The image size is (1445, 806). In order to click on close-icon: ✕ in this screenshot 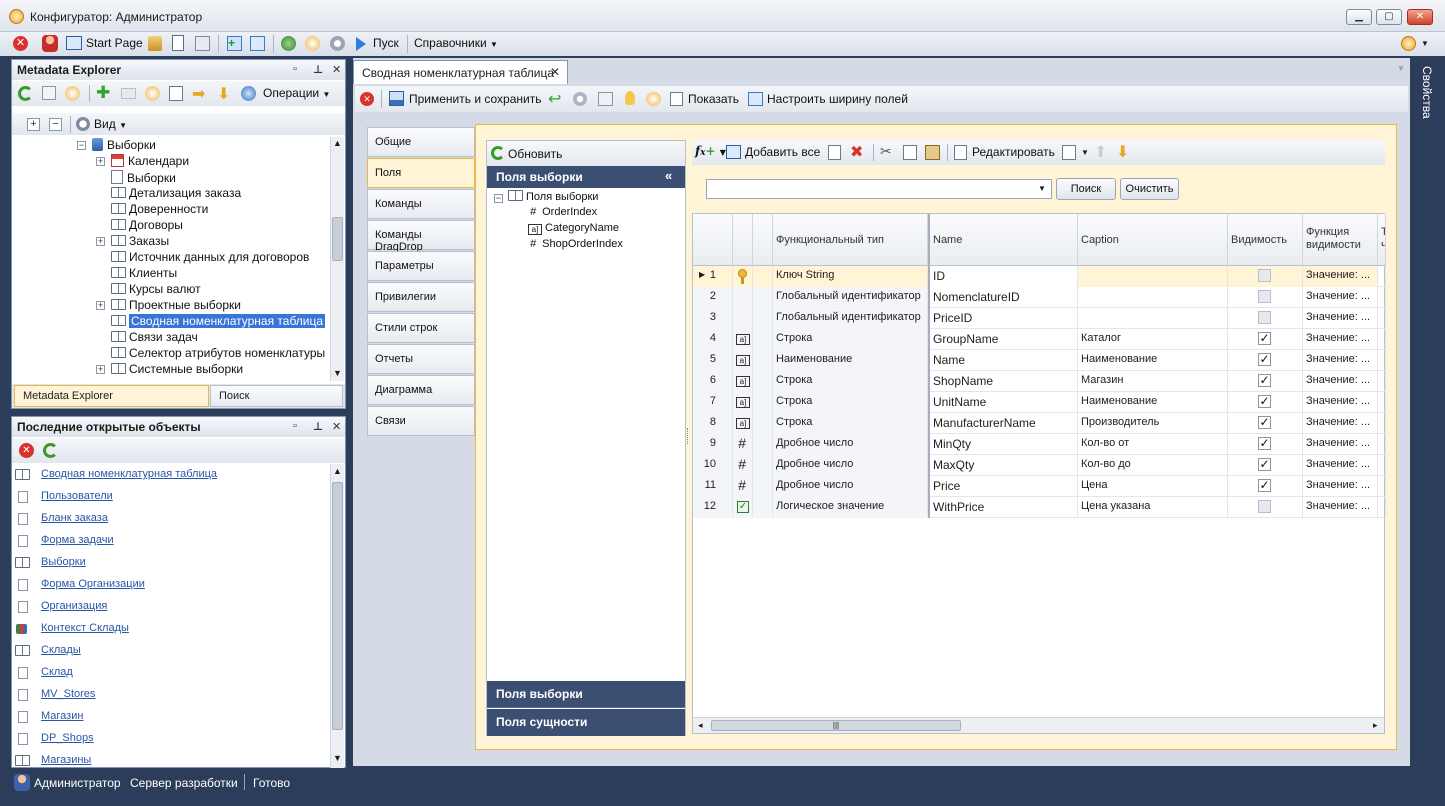, I will do `click(336, 69)`.